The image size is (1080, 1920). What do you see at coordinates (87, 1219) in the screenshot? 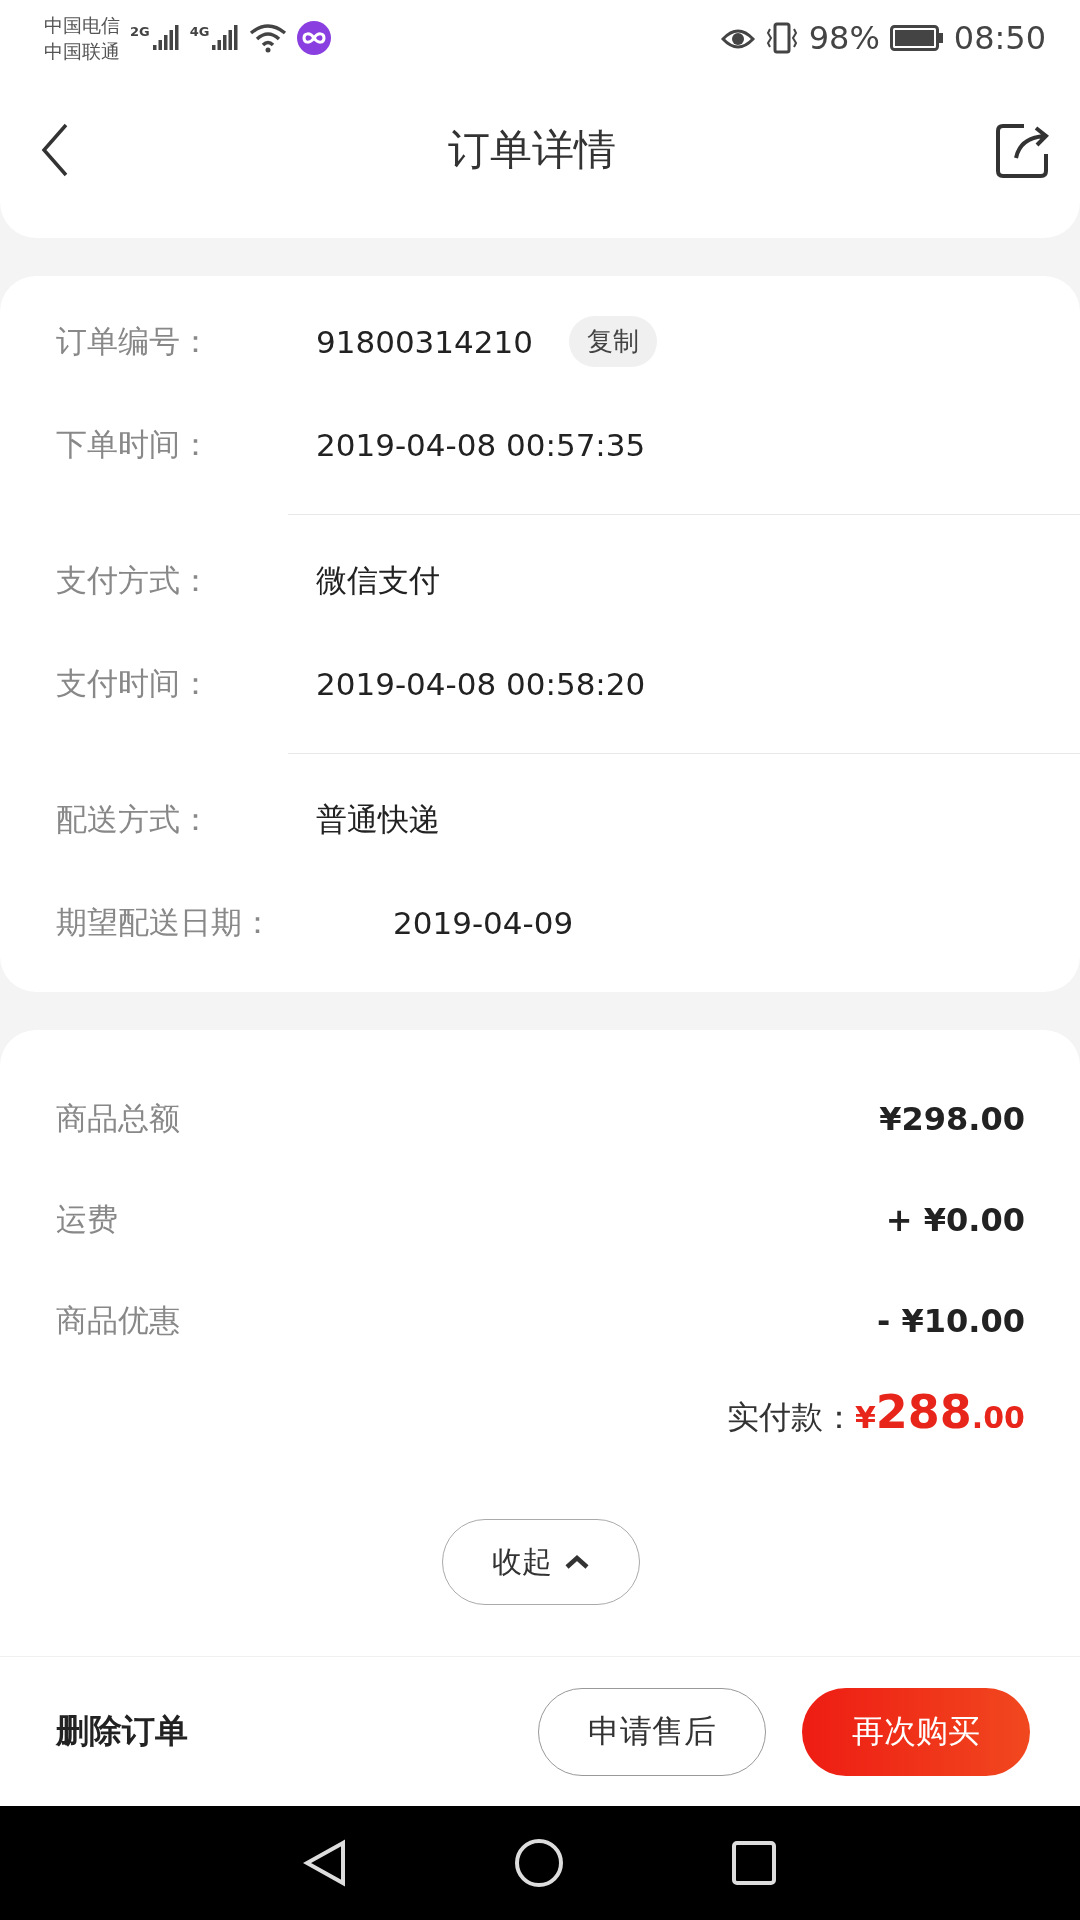
I see `cost-label: 运费` at bounding box center [87, 1219].